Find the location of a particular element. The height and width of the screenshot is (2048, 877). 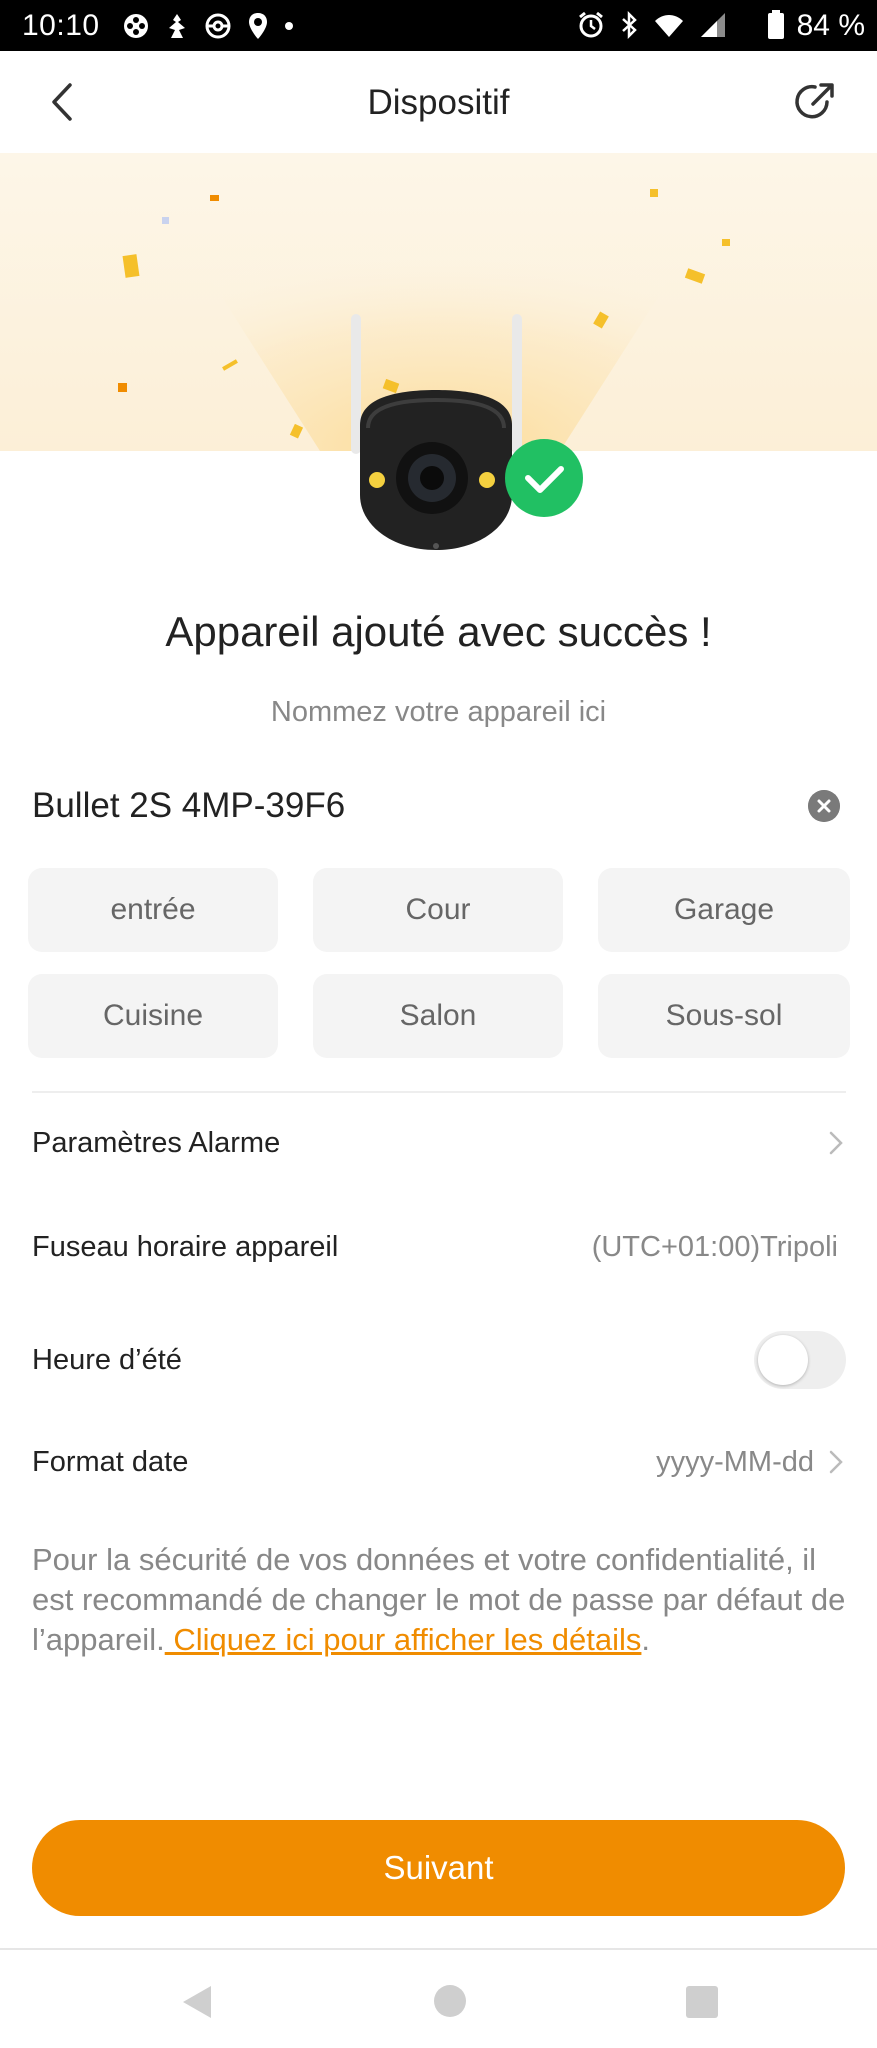

timezone-label: Fuseau horaire appareil is located at coordinates (185, 1246).